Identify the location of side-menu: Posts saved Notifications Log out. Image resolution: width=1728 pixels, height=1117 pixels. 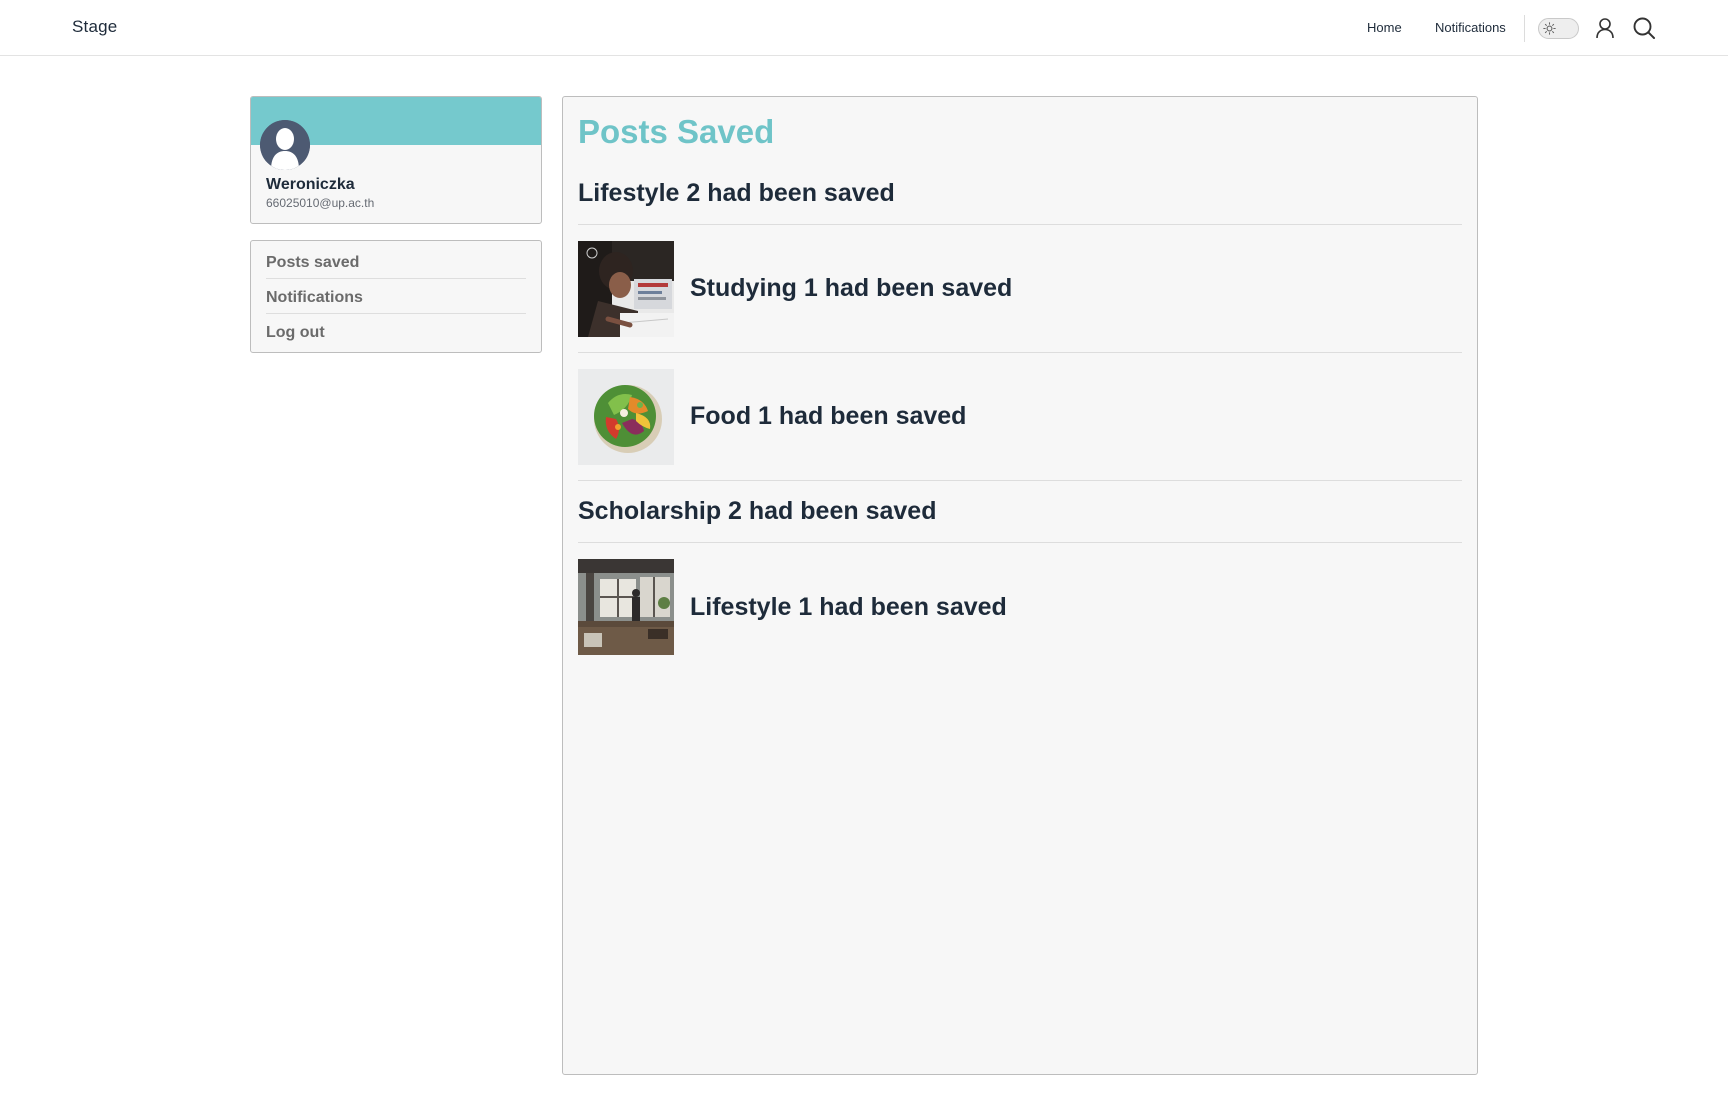
(396, 296).